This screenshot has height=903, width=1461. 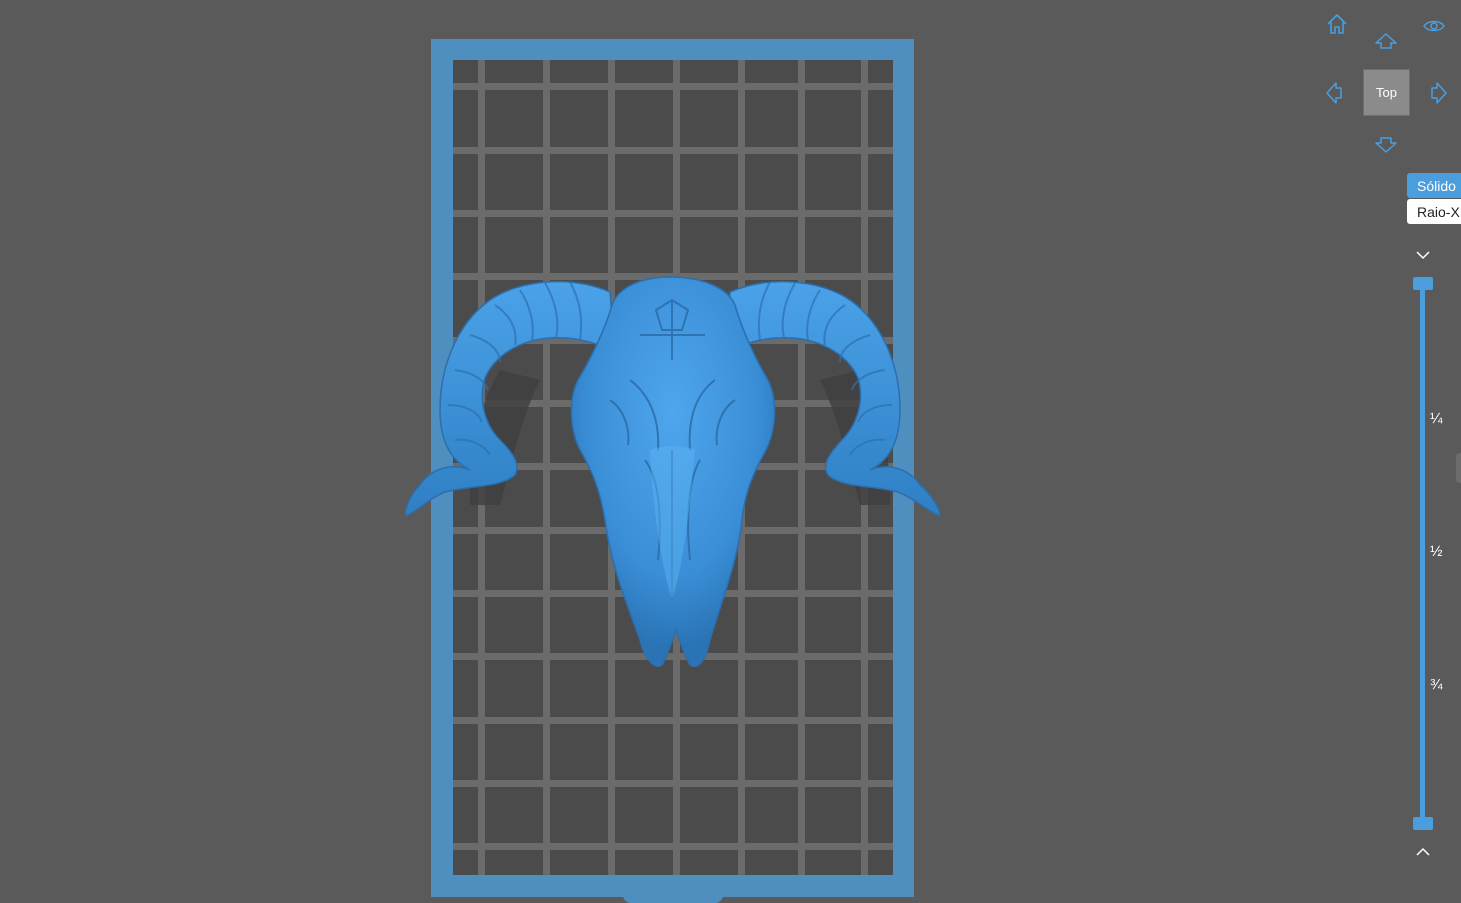 What do you see at coordinates (1436, 684) in the screenshot?
I see `slider-mark-three-quarters: ¾` at bounding box center [1436, 684].